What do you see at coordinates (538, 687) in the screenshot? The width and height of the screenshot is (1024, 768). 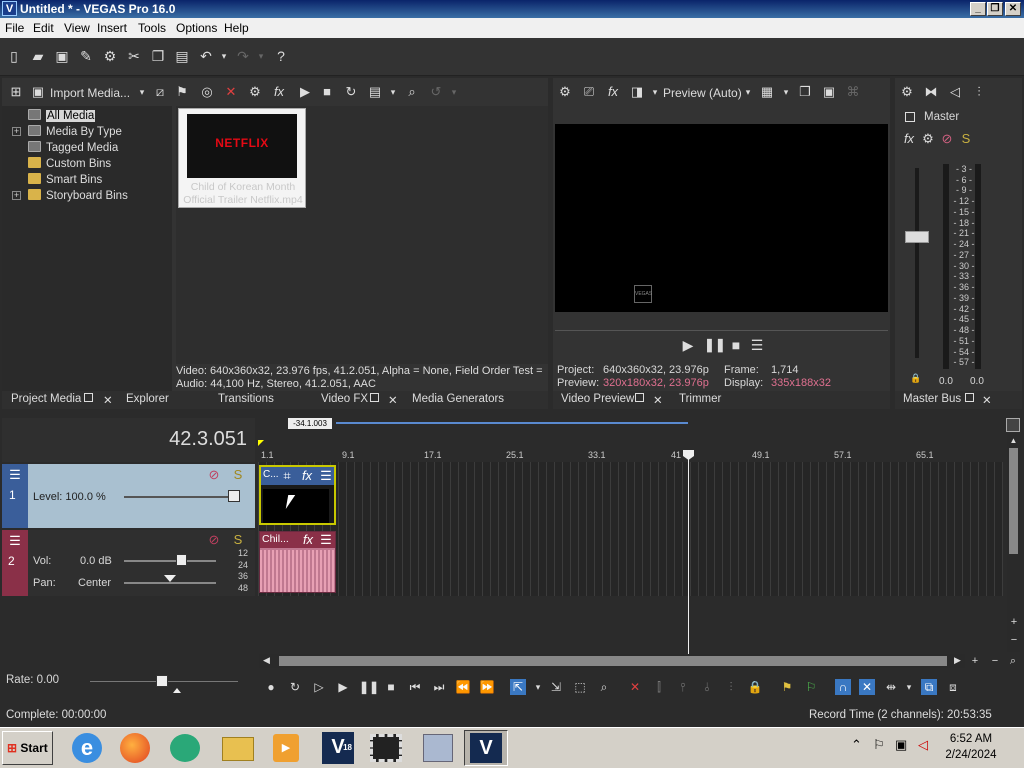 I see `edit-tool-dropdown-icon: ▾` at bounding box center [538, 687].